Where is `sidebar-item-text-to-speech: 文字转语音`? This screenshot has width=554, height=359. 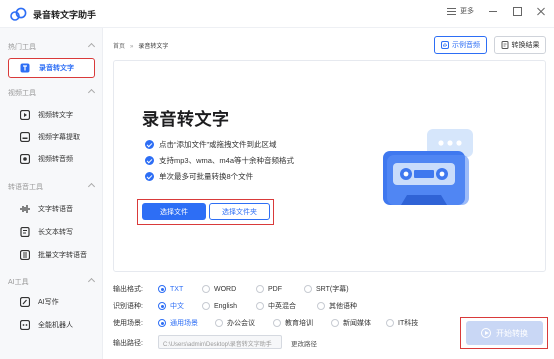
sidebar-item-text-to-speech: 文字转语音 is located at coordinates (51, 209).